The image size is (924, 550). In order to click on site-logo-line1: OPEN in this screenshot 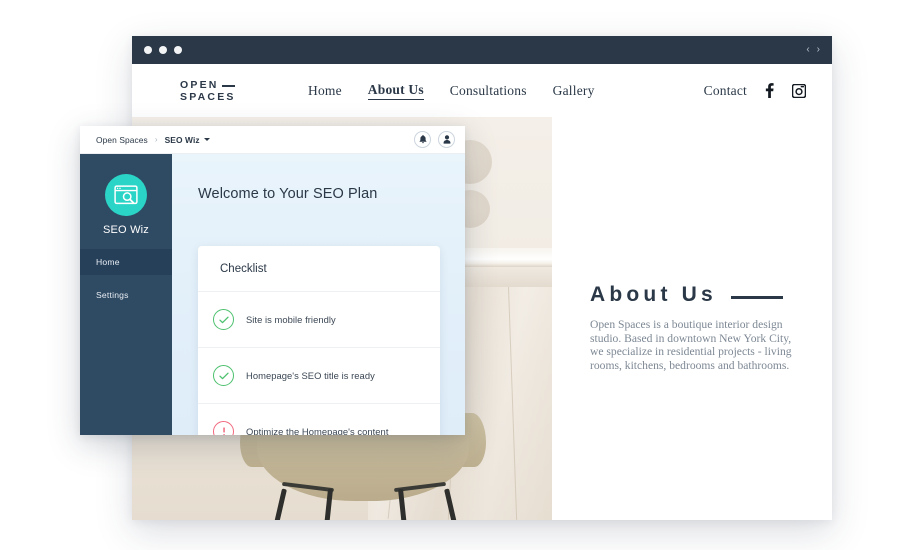, I will do `click(199, 84)`.